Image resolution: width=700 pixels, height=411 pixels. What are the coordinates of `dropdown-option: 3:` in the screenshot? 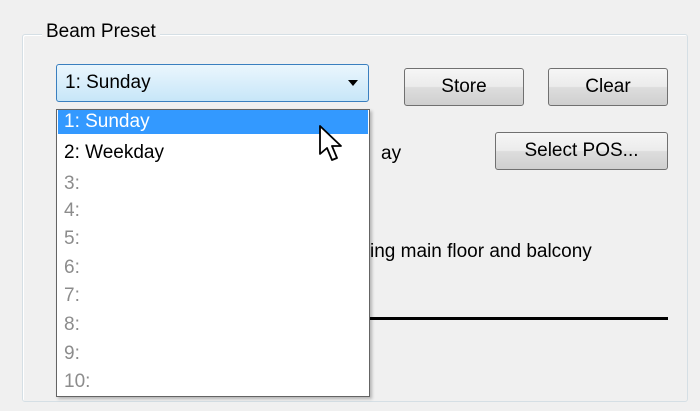 It's located at (213, 184).